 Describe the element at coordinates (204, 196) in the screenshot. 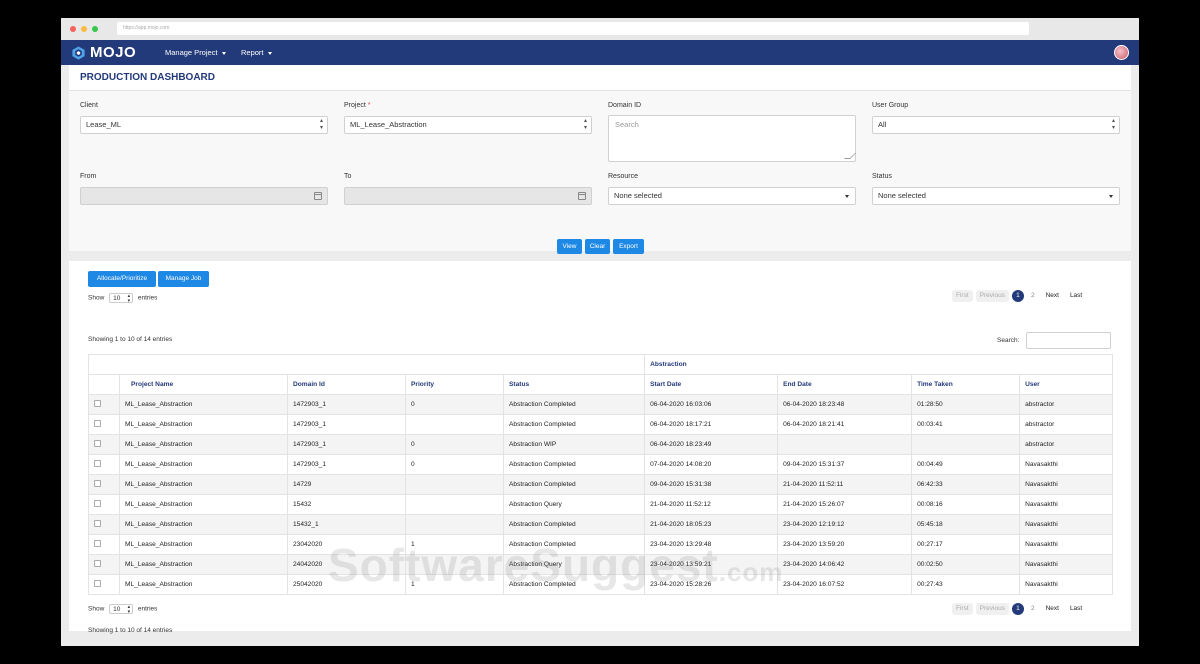

I see `from-date-input` at that location.